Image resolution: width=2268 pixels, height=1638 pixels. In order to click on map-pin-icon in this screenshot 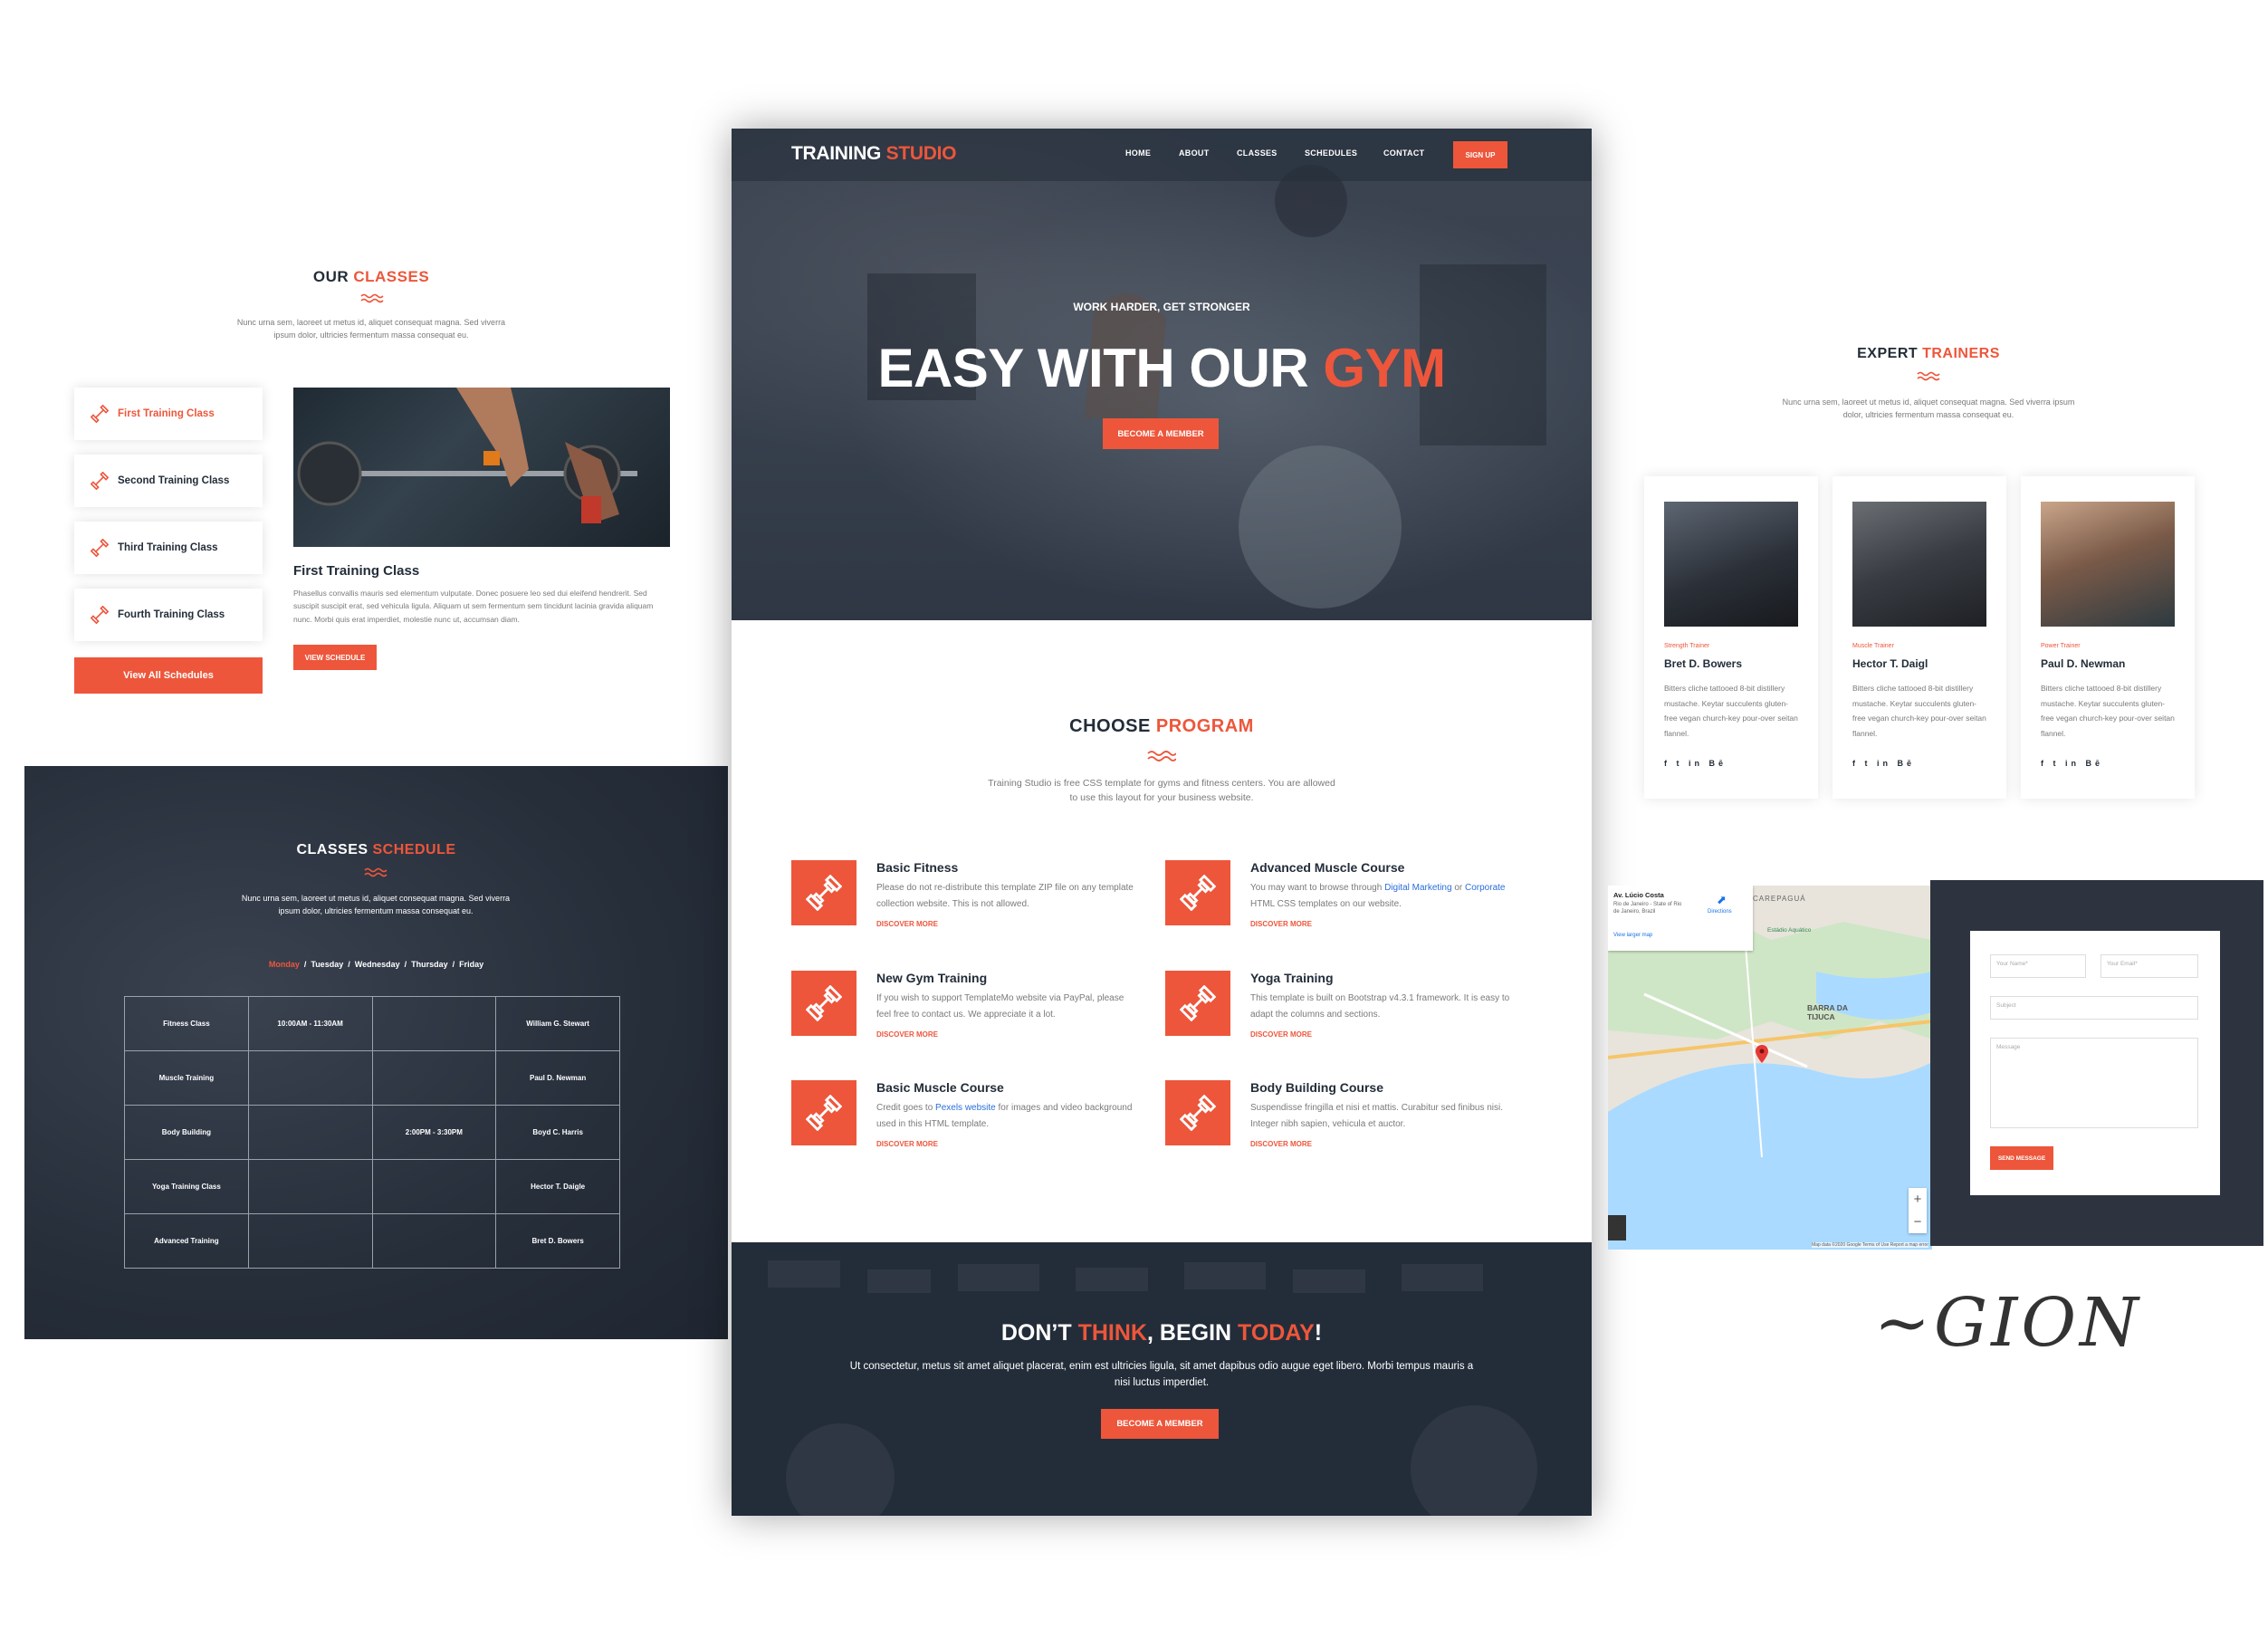, I will do `click(1762, 1054)`.